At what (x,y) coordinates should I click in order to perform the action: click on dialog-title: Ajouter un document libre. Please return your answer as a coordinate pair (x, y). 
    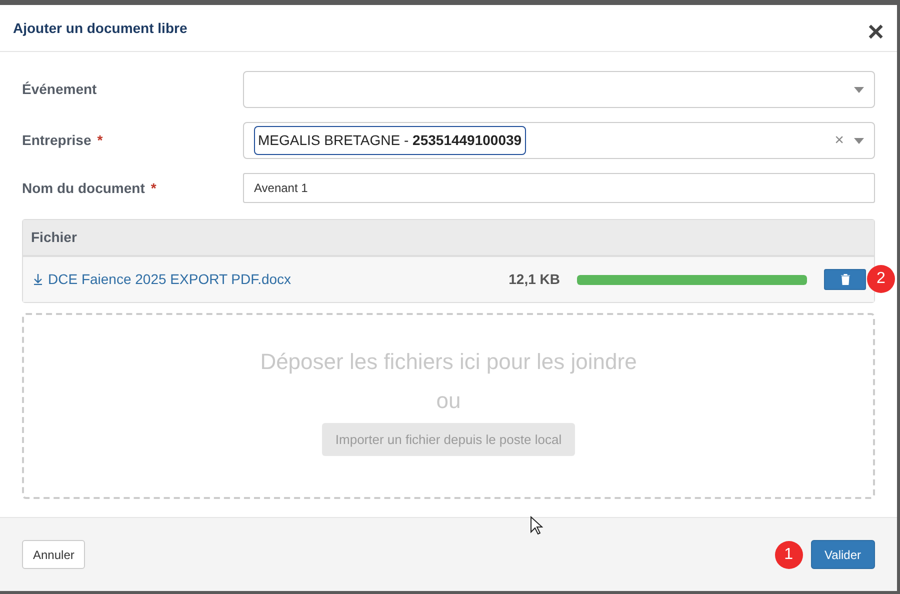
    Looking at the image, I should click on (100, 28).